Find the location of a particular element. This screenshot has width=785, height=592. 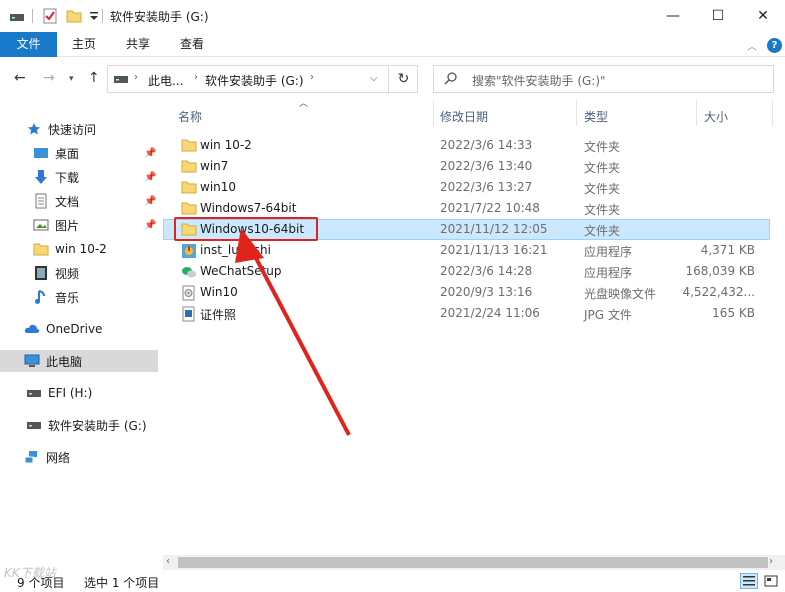

nav-label: 视频 is located at coordinates (67, 273).